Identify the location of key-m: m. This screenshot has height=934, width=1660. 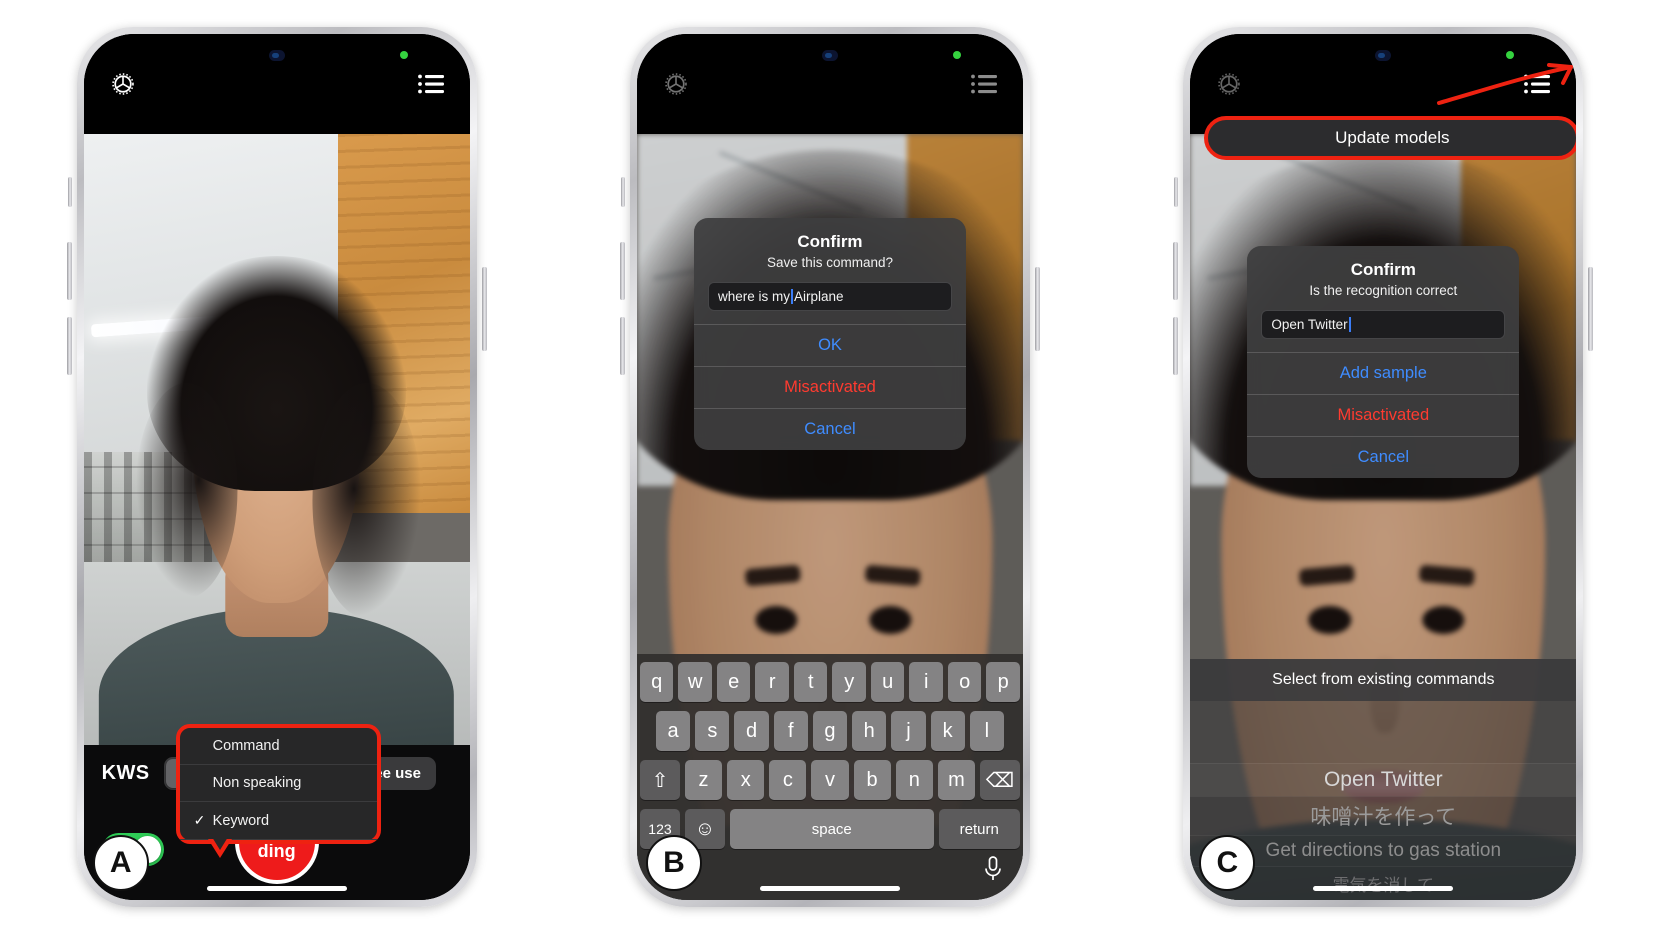
(956, 780).